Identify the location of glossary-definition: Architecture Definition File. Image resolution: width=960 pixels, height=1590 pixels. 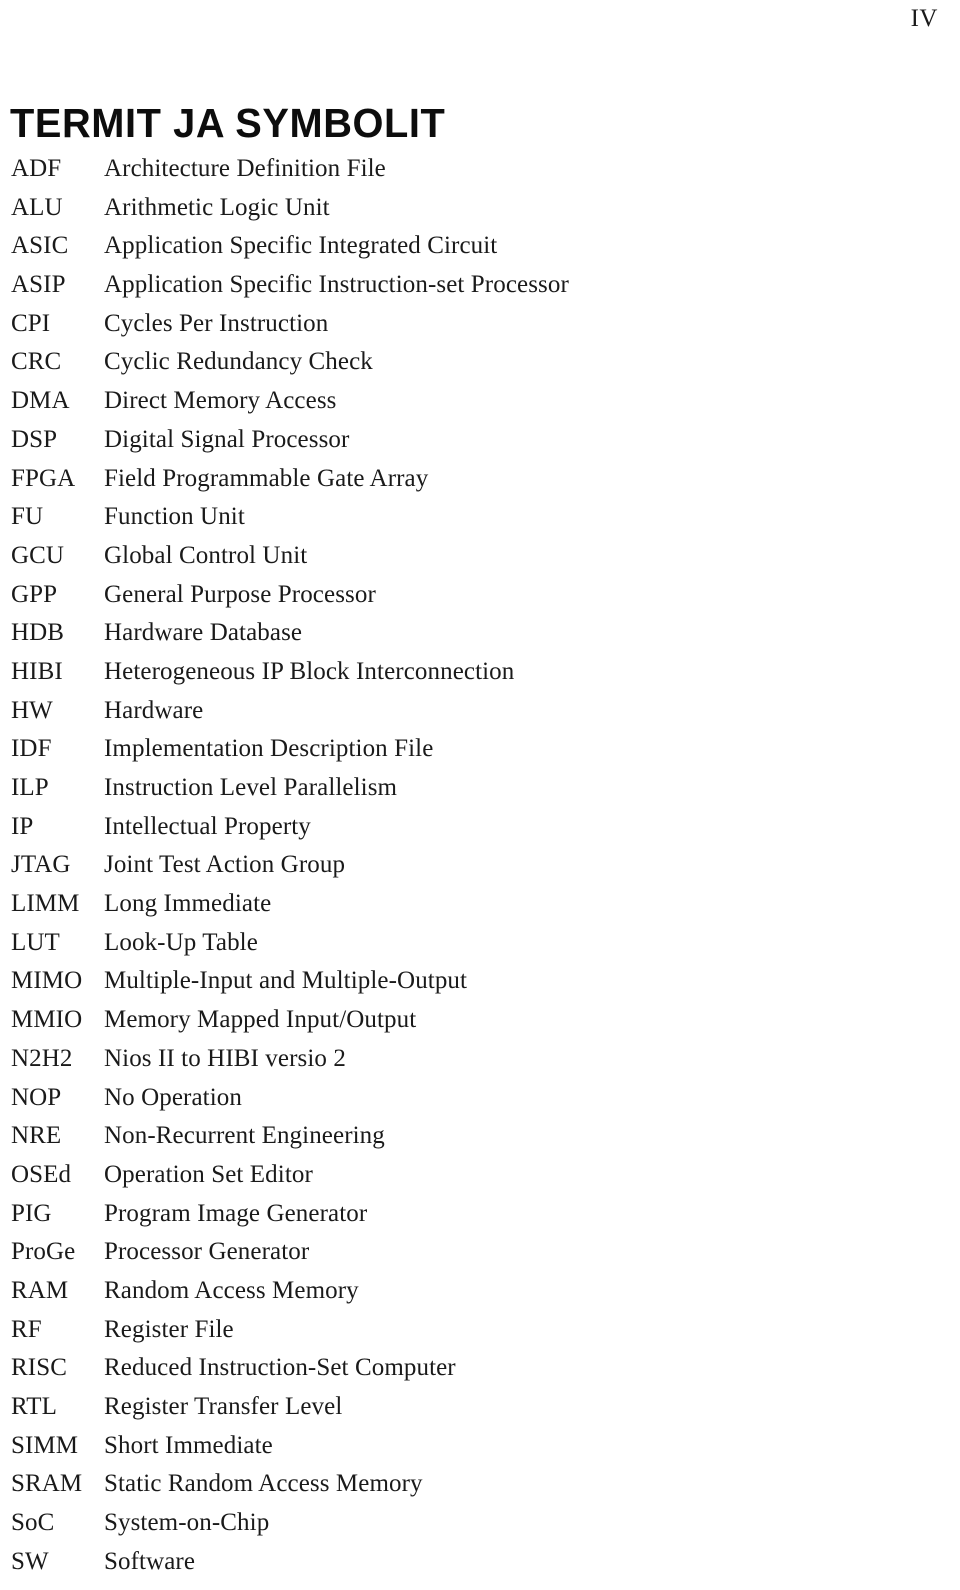
(245, 168).